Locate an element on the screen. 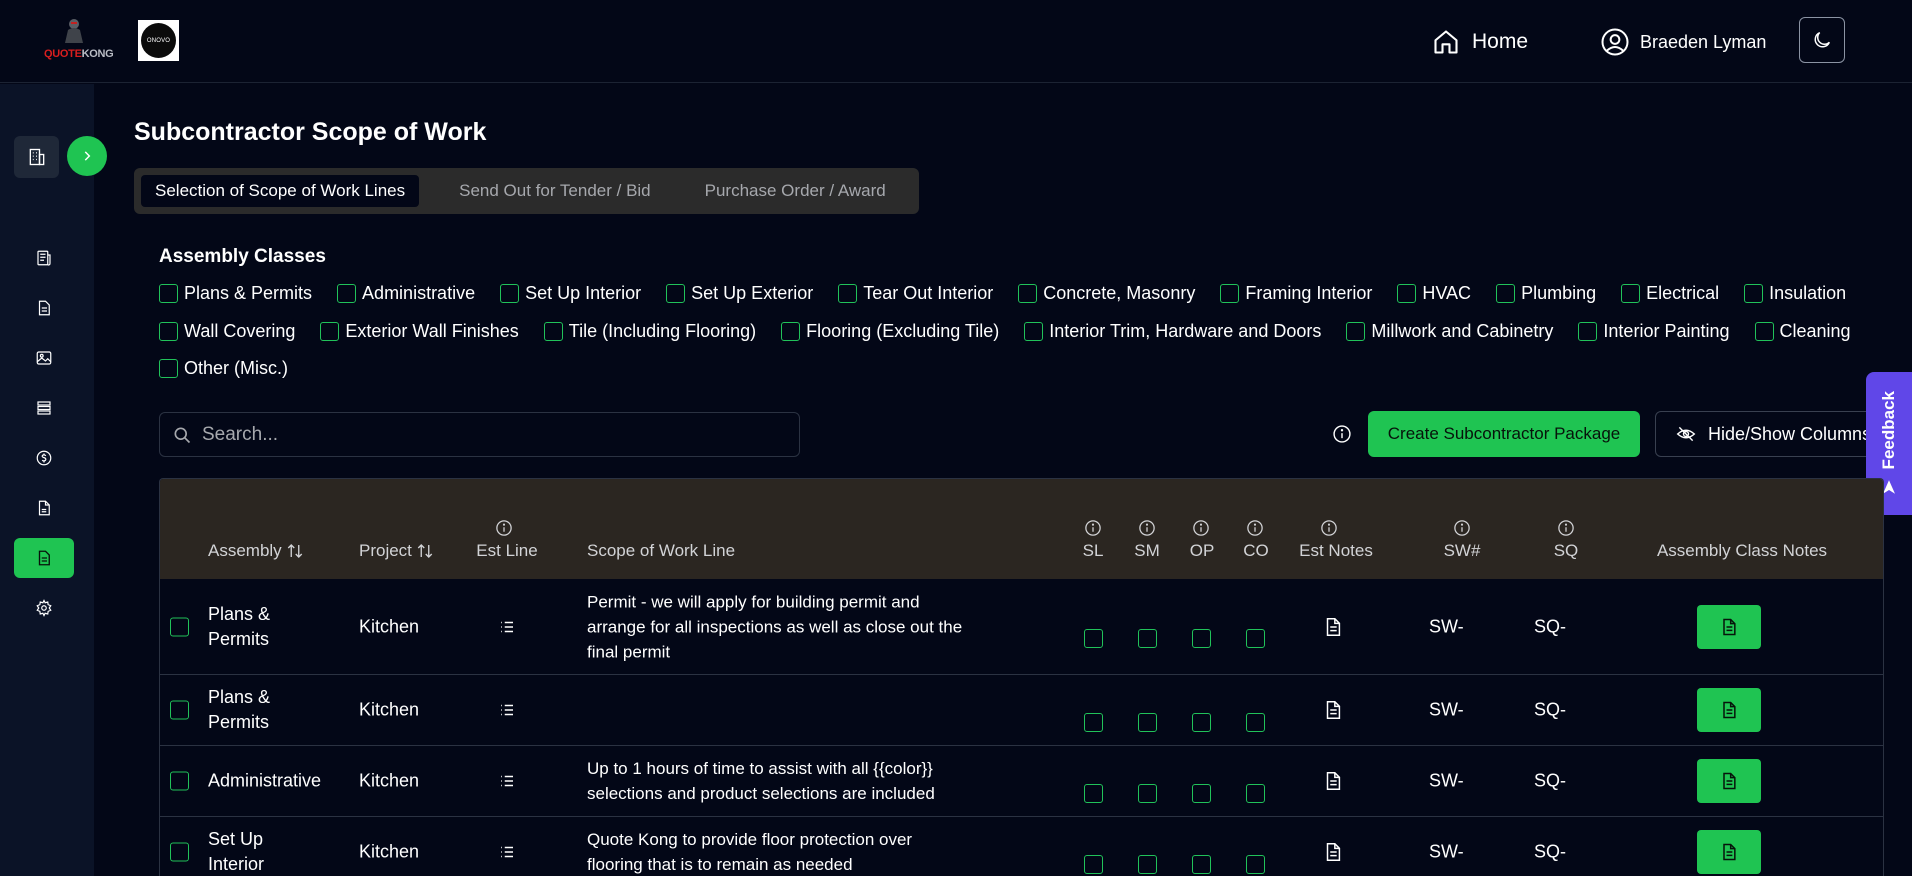 Image resolution: width=1912 pixels, height=876 pixels. filter-flooring: Flooring (Excluding Tile) is located at coordinates (890, 331).